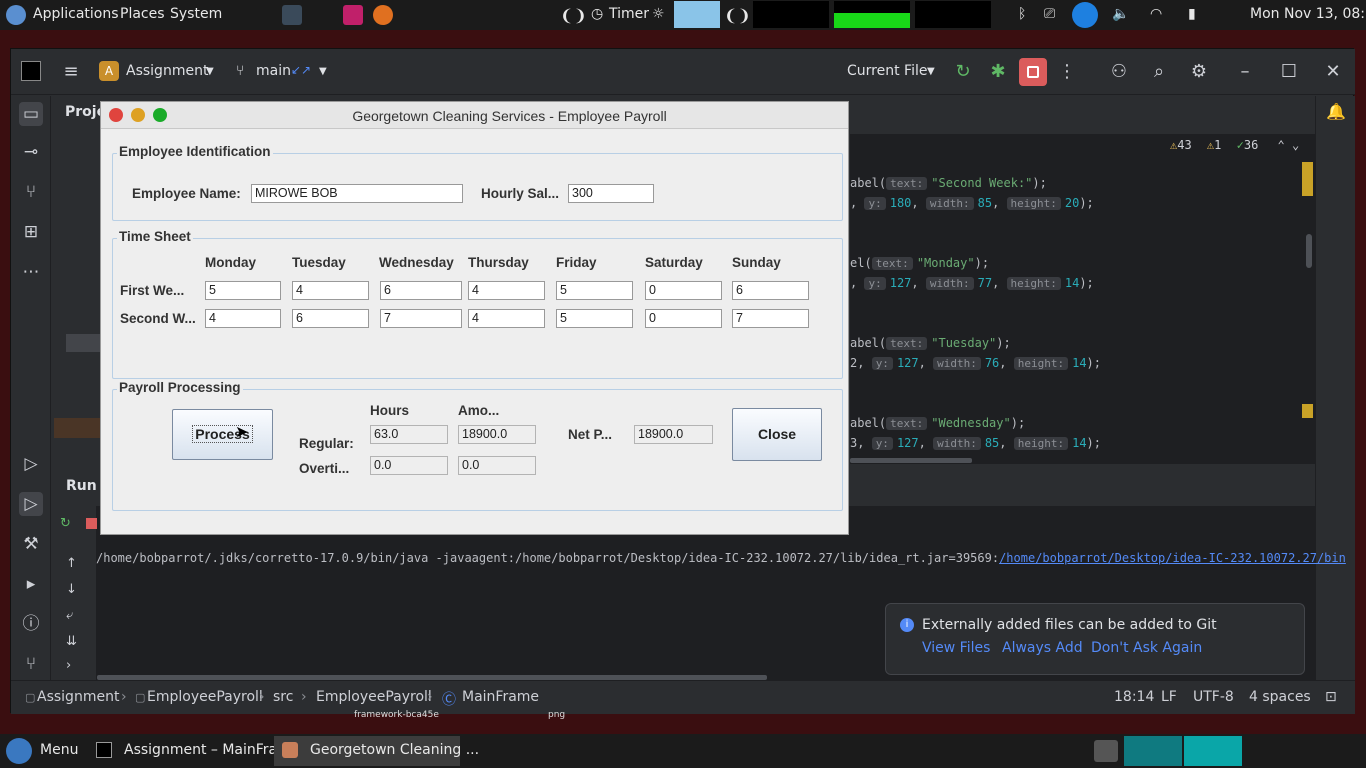  What do you see at coordinates (1245, 72) in the screenshot?
I see `minimize-icon: –` at bounding box center [1245, 72].